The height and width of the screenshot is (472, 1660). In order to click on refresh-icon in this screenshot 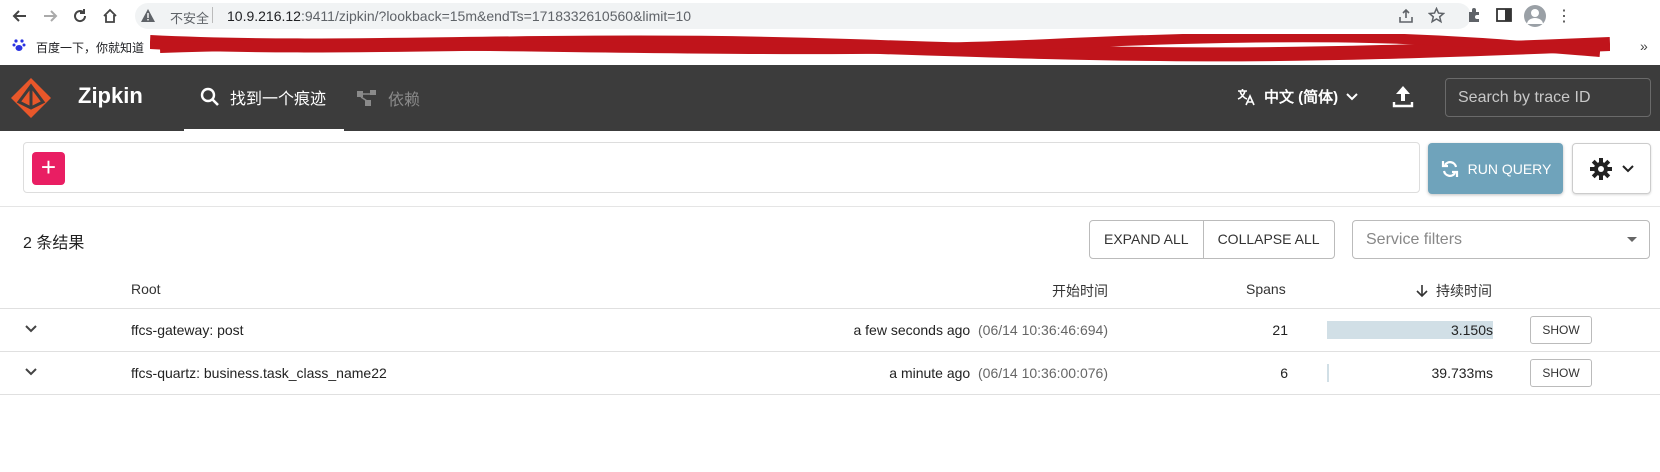, I will do `click(1449, 168)`.